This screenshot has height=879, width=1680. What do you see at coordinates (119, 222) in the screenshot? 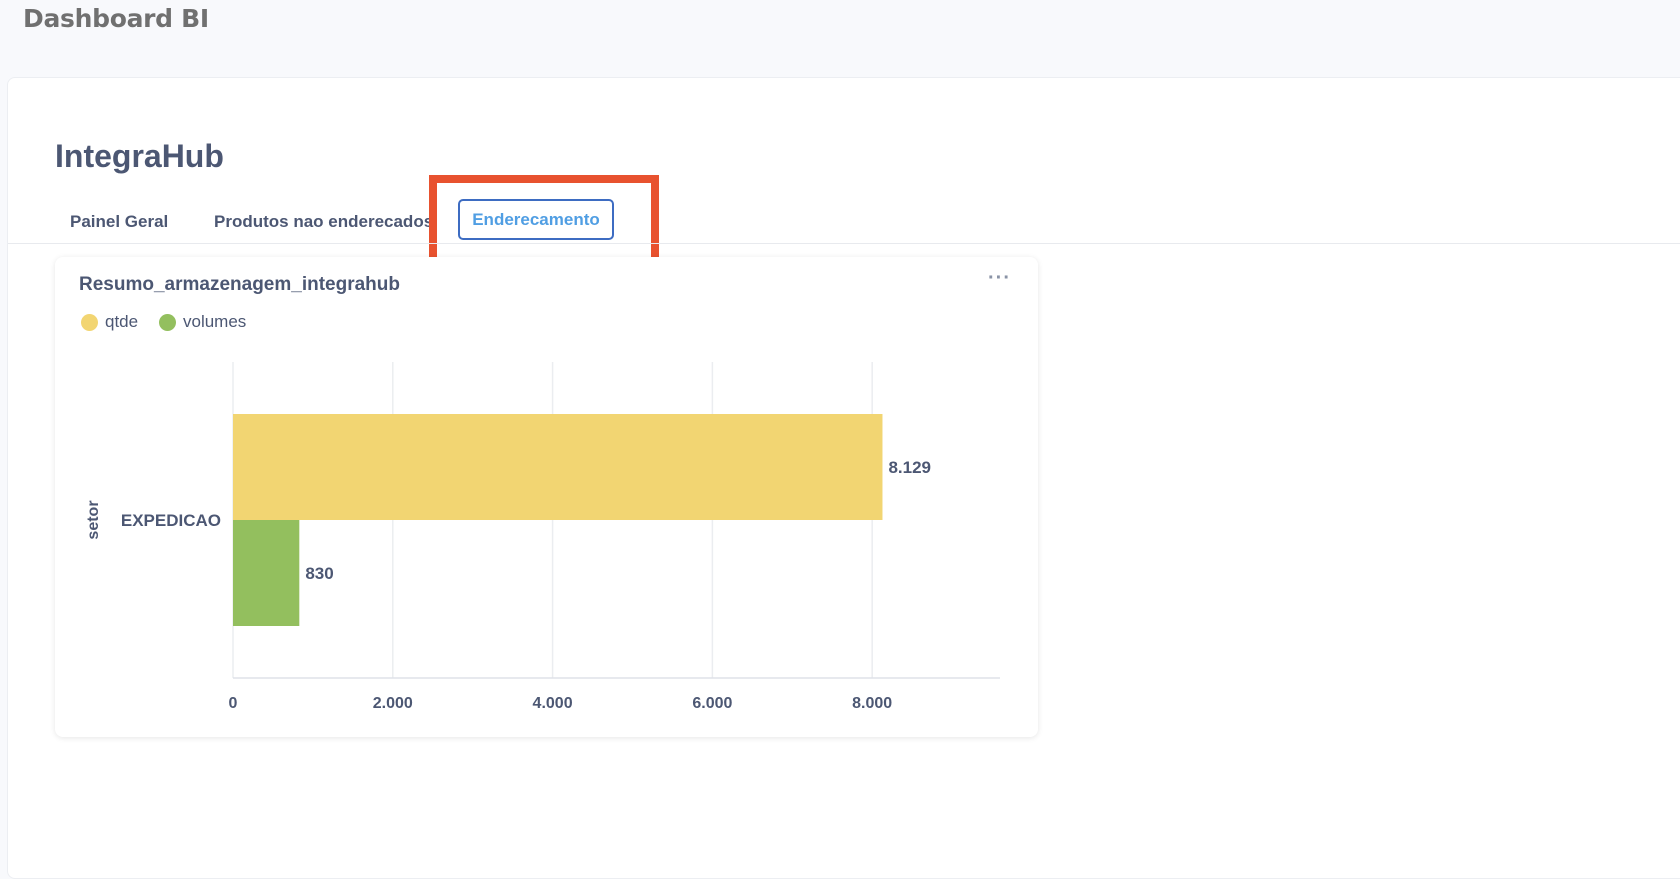
I see `tab-painel-geral: Painel Geral` at bounding box center [119, 222].